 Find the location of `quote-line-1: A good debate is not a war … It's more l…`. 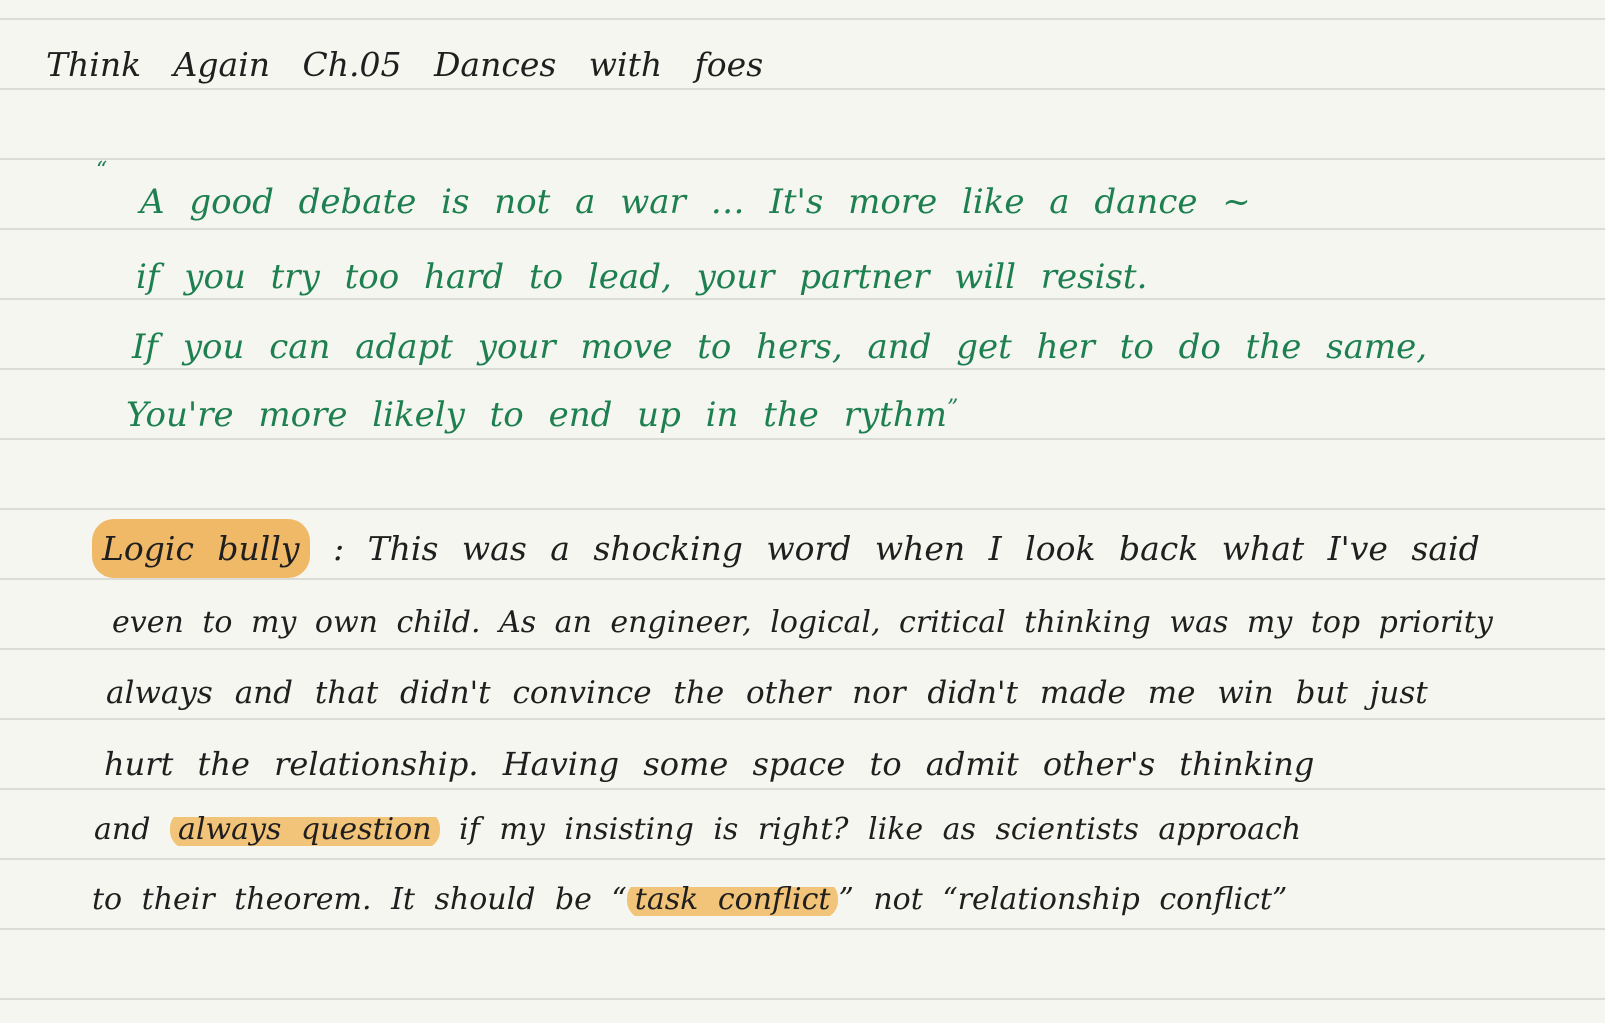

quote-line-1: A good debate is not a war … It's more l… is located at coordinates (695, 202).